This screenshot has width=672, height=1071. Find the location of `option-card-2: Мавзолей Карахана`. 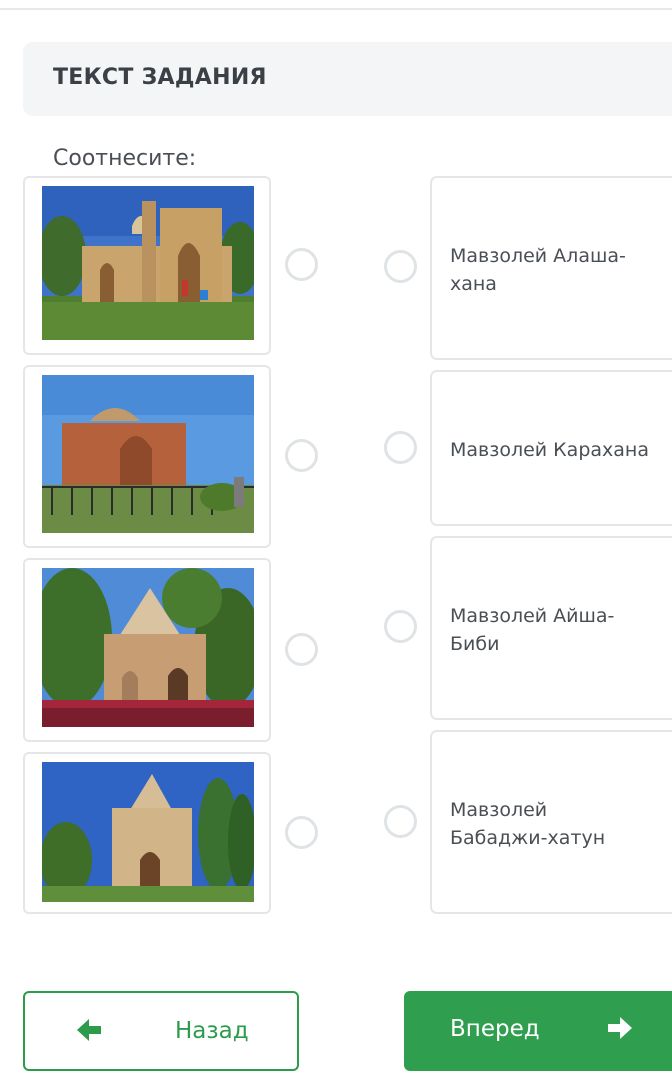

option-card-2: Мавзолей Карахана is located at coordinates (551, 448).